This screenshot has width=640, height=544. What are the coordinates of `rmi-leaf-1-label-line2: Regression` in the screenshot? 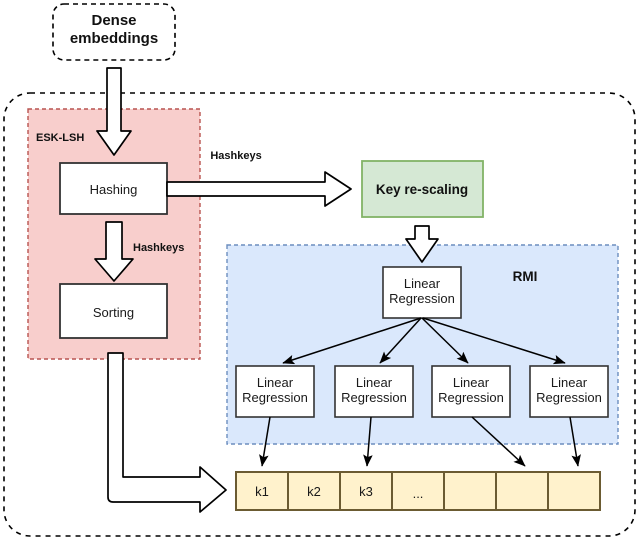 It's located at (275, 397).